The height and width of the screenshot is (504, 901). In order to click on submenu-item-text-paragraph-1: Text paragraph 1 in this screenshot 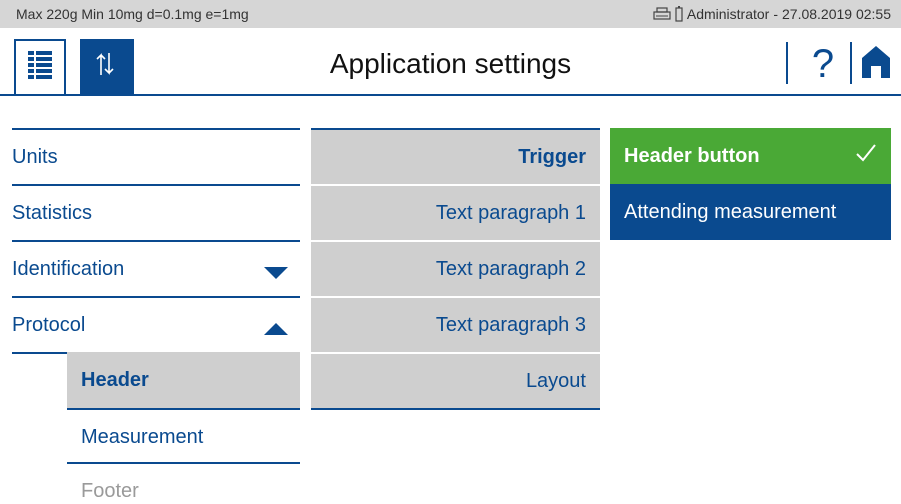, I will do `click(455, 212)`.